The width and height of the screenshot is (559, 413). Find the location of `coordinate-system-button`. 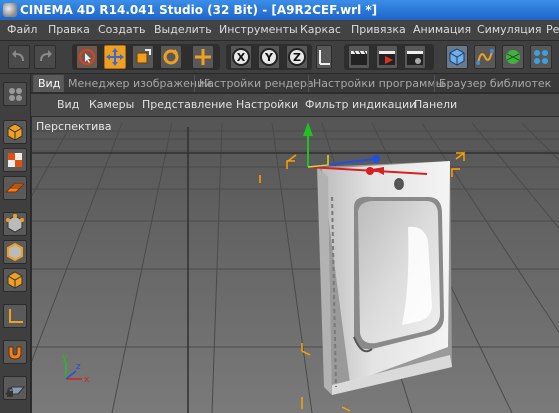

coordinate-system-button is located at coordinates (324, 57).